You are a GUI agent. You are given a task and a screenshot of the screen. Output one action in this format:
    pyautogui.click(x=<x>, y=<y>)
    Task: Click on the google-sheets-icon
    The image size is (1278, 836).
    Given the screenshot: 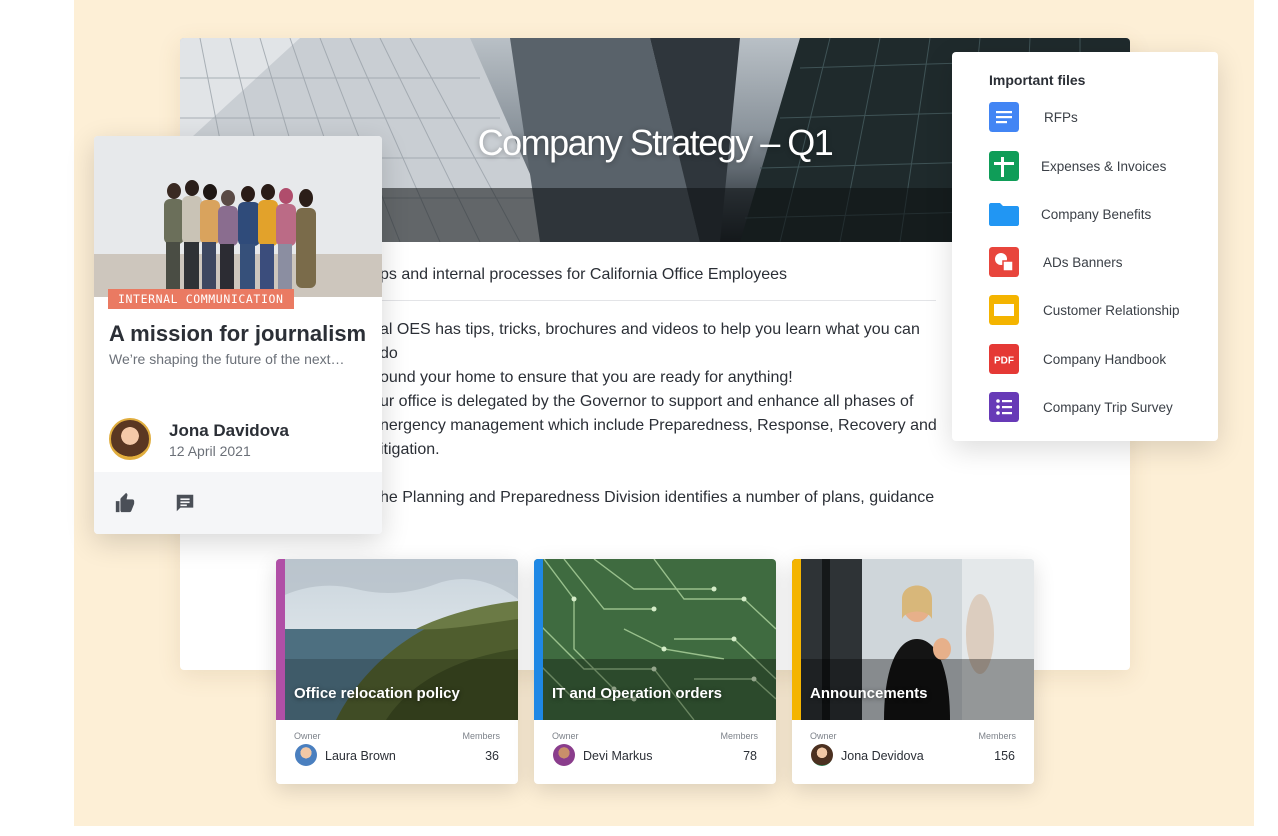 What is the action you would take?
    pyautogui.click(x=1004, y=166)
    